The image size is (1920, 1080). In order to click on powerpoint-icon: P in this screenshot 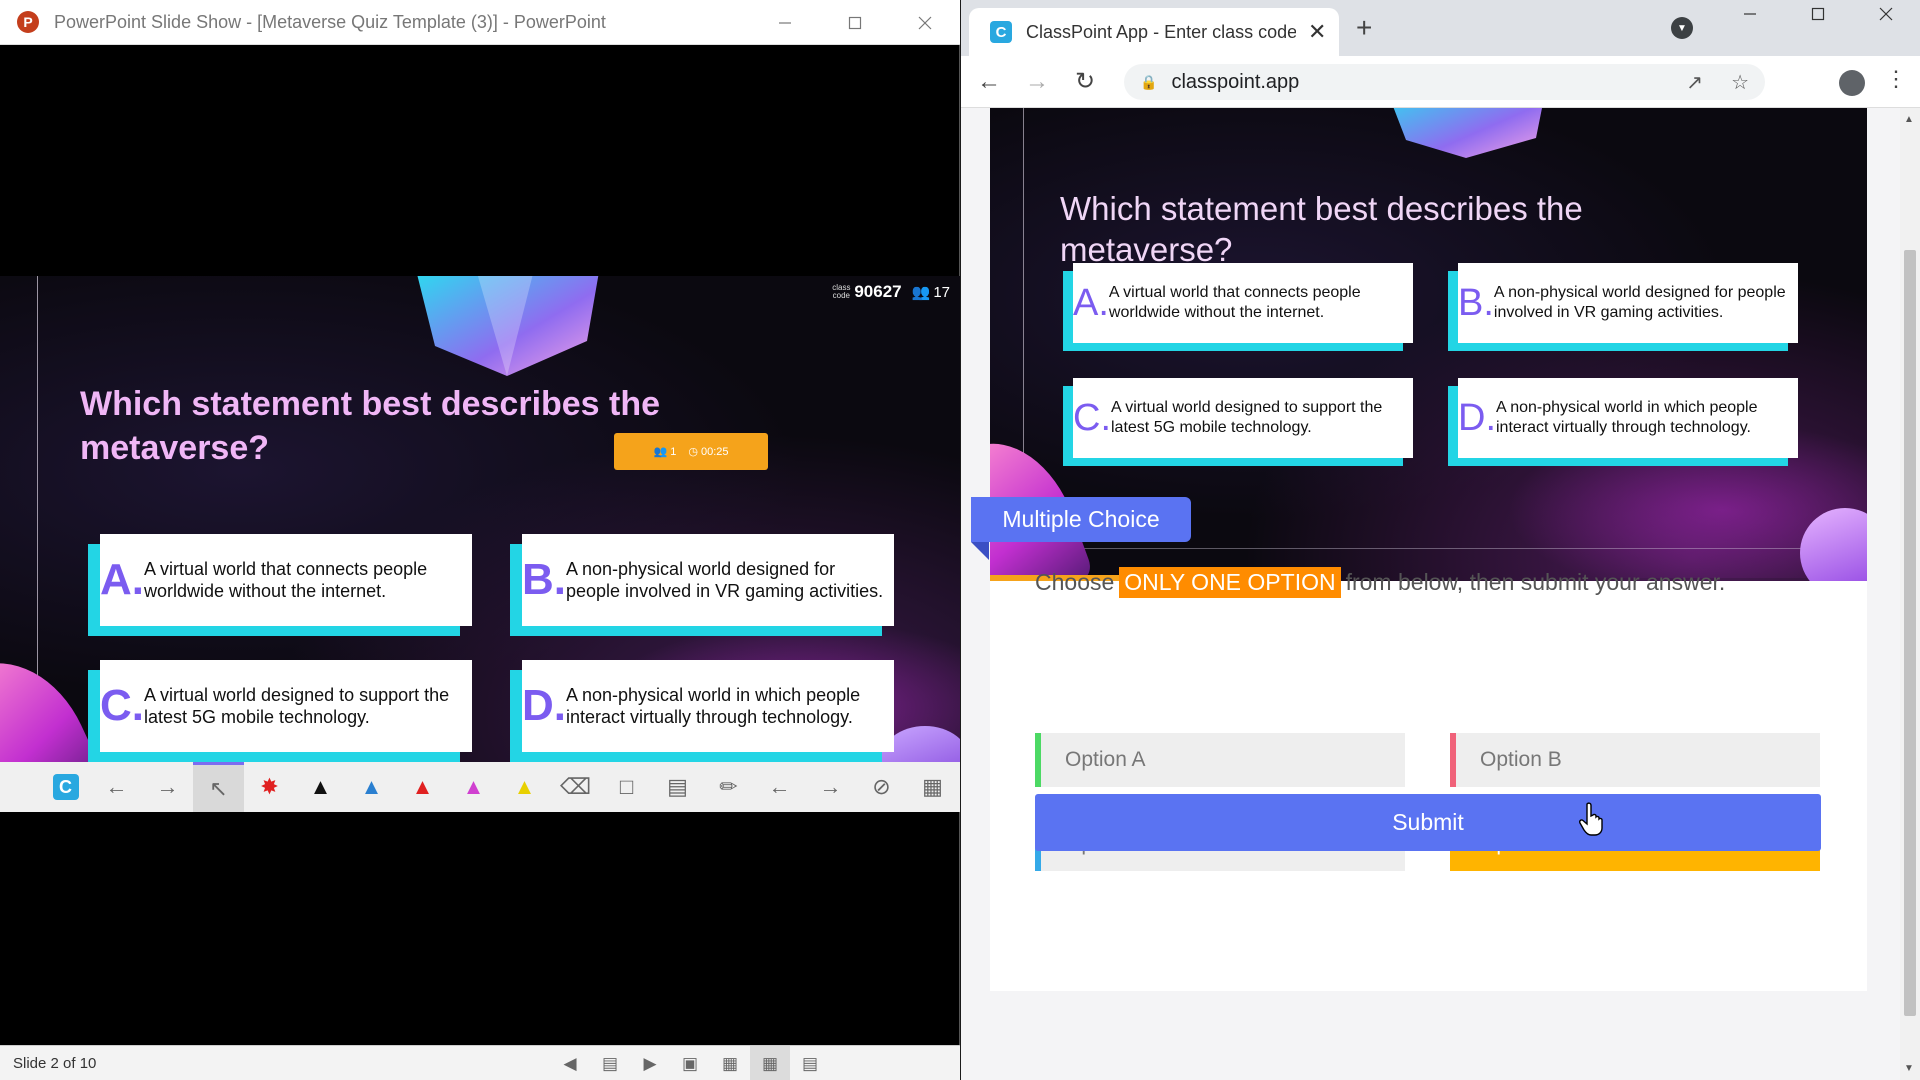, I will do `click(28, 22)`.